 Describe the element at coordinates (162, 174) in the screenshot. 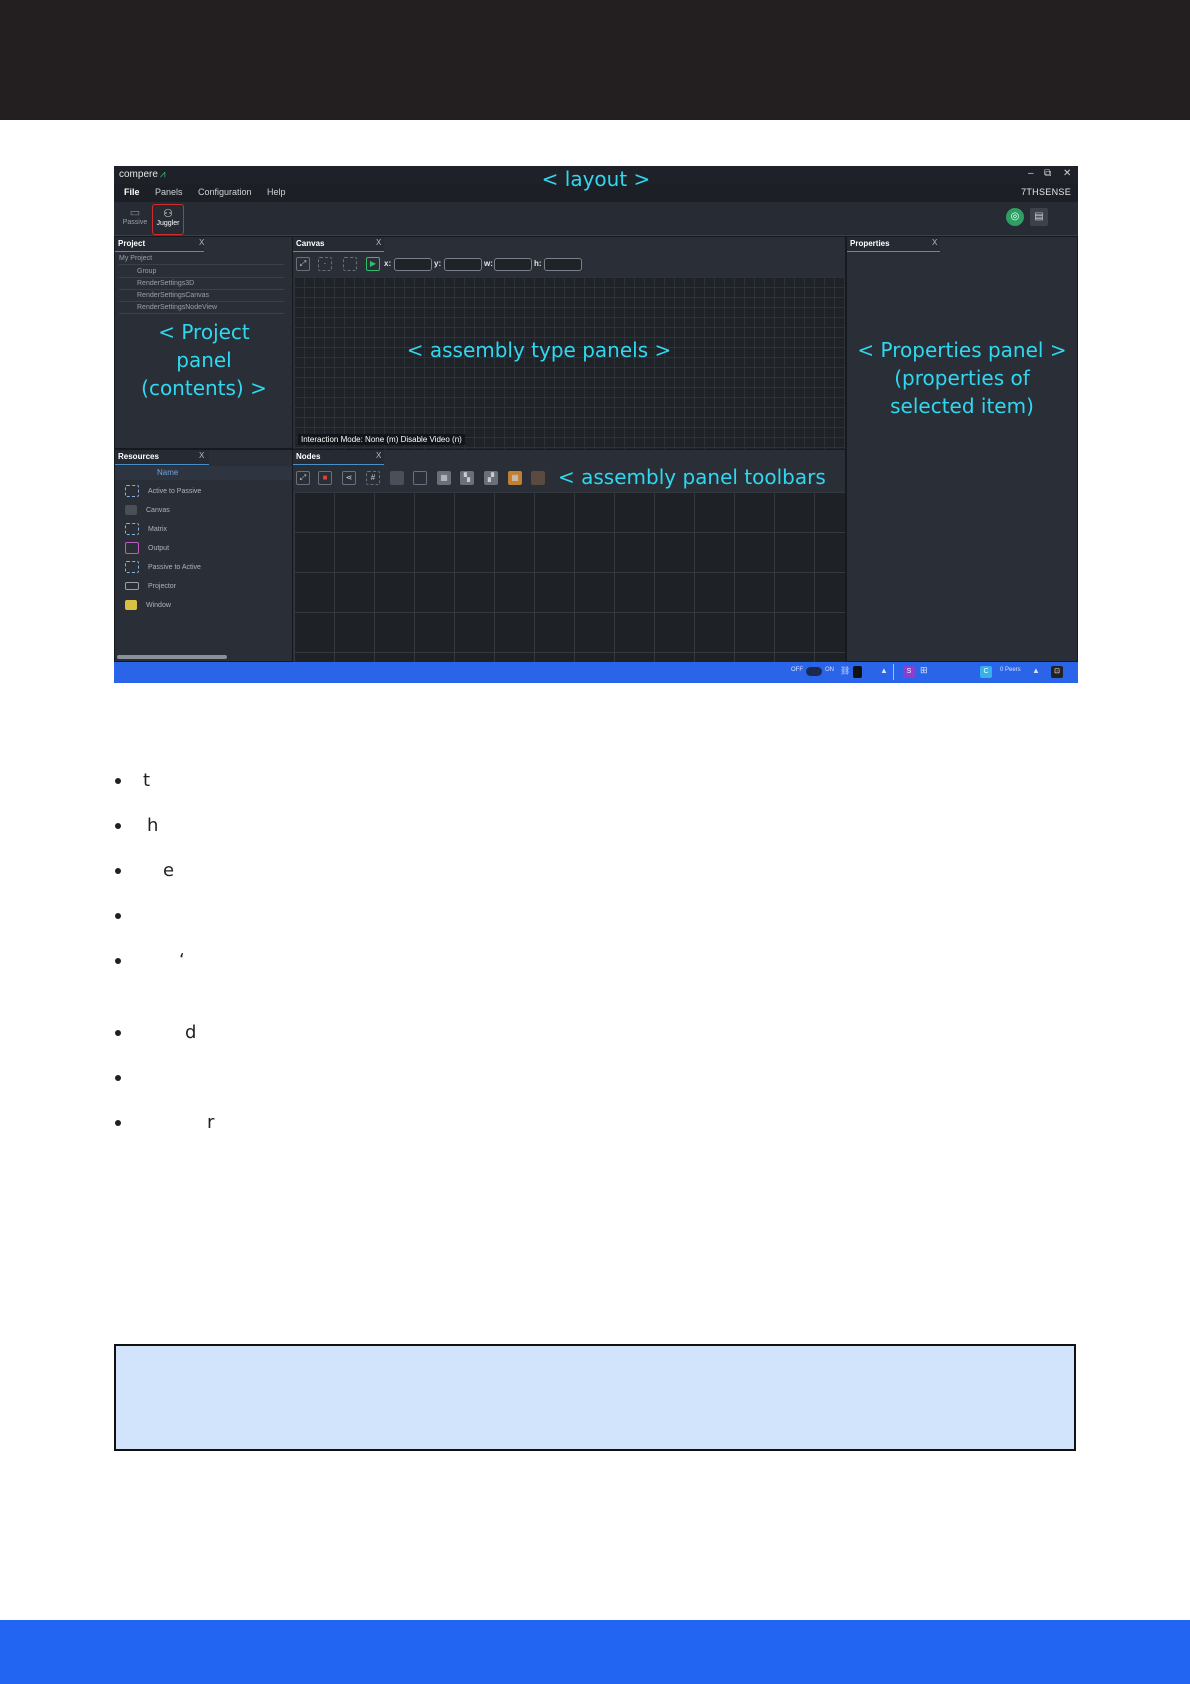

I see `logo-mark-icon: ⩘` at that location.